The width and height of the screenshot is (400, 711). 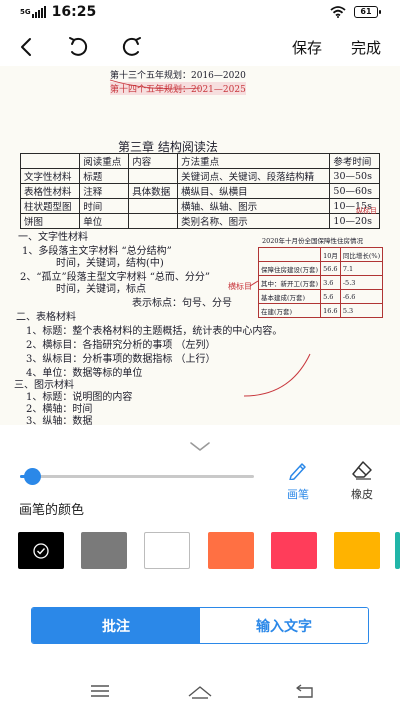 I want to click on battery-icon: 61, so click(x=367, y=12).